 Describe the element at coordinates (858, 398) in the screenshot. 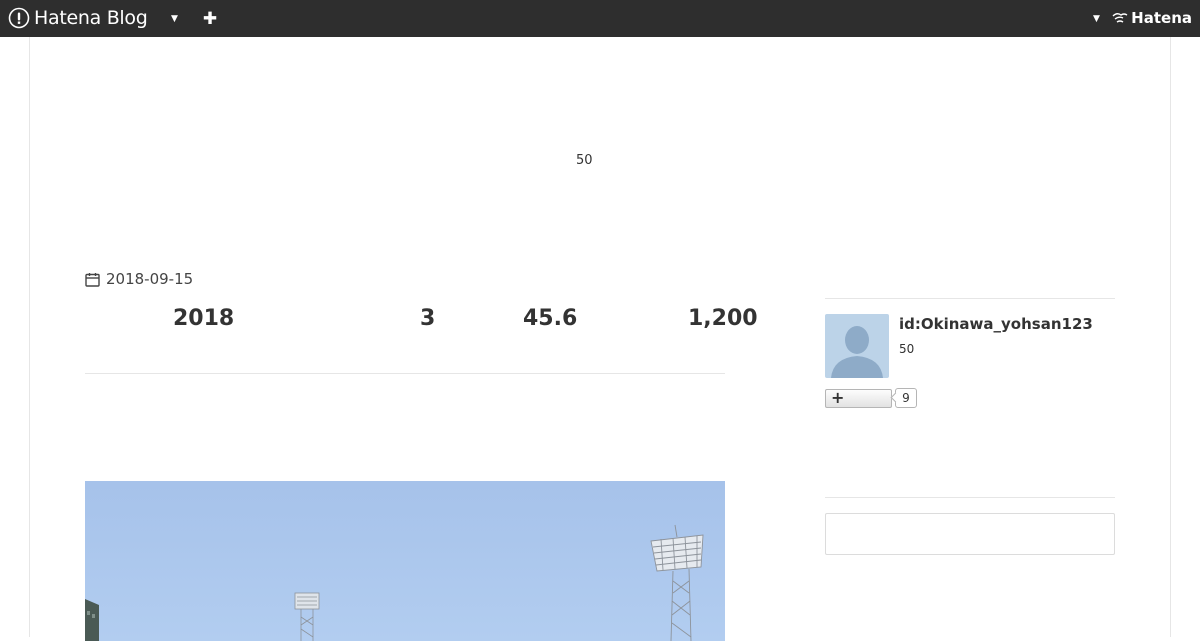

I see `subscribe-button: +` at that location.